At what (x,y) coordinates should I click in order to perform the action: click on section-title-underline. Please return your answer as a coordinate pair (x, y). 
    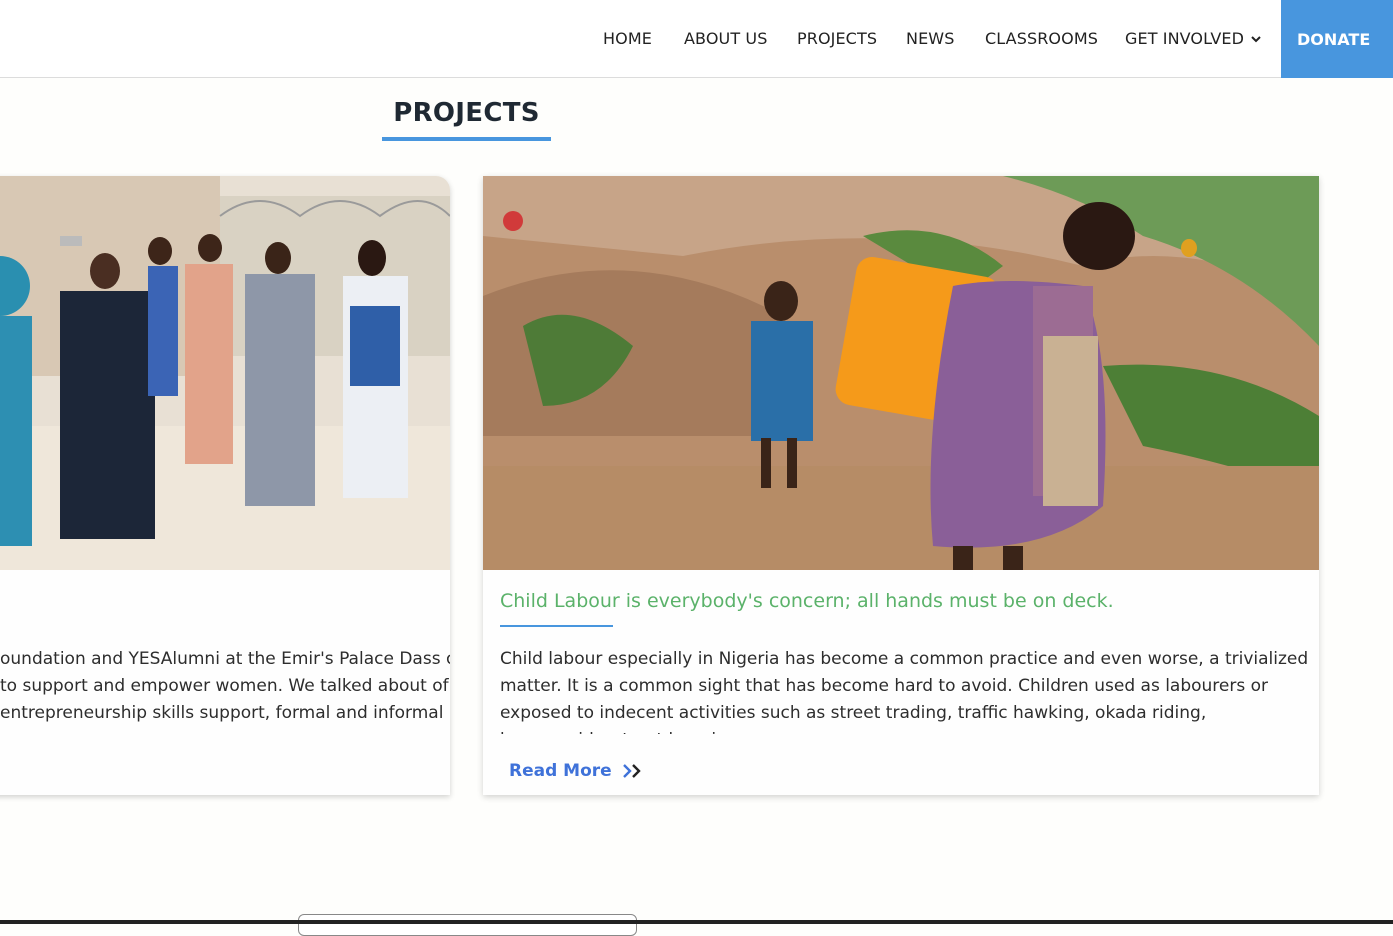
    Looking at the image, I should click on (466, 139).